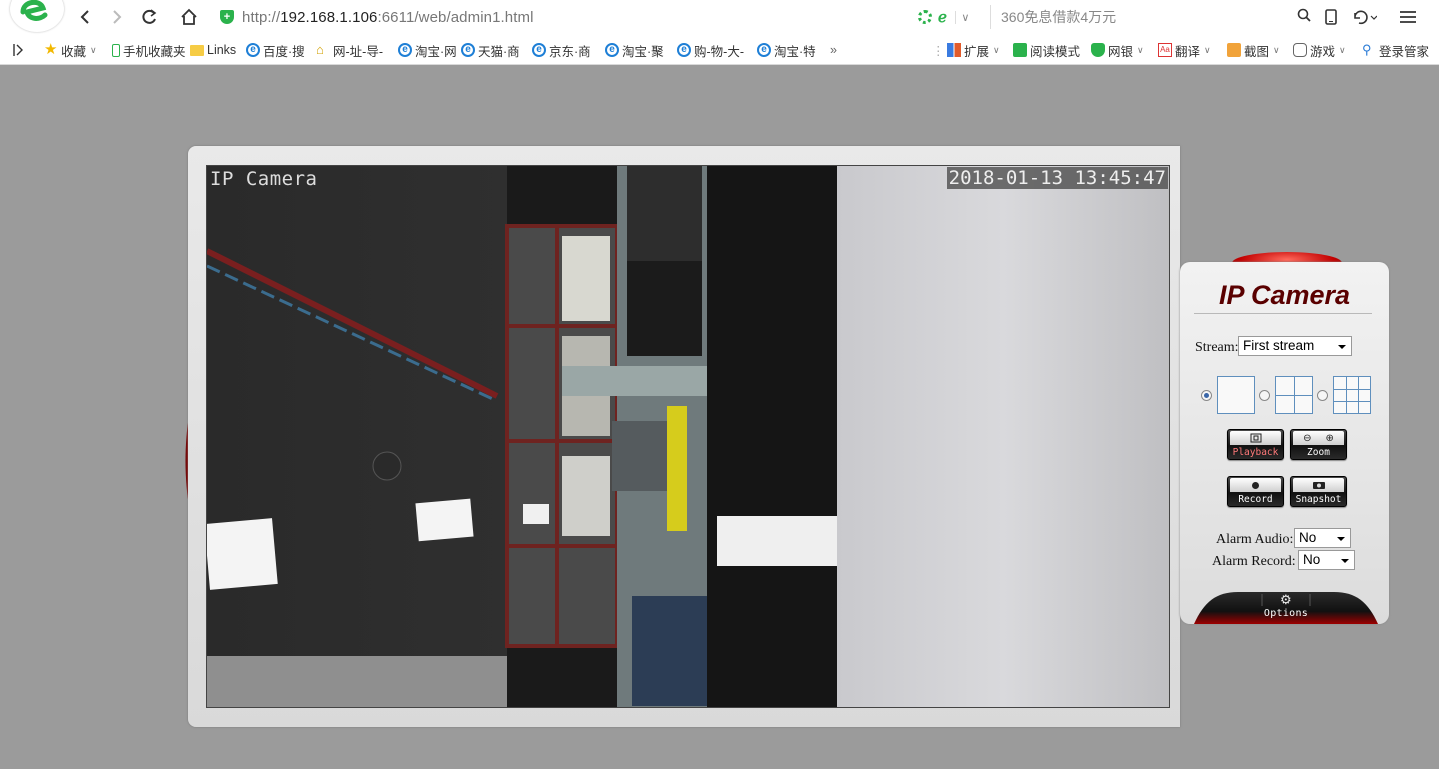  I want to click on bookmark-taobao: e 淘宝·网, so click(427, 50).